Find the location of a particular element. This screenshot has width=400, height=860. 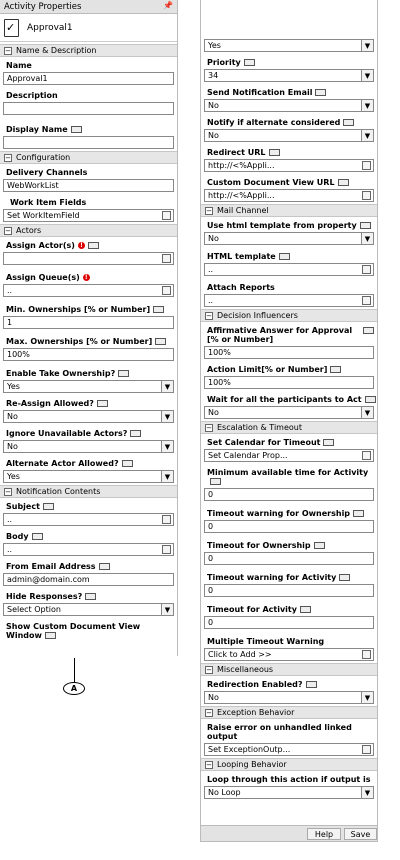

max-ownerships-label: Max. Ownerships [% or Number] is located at coordinates (88, 339).